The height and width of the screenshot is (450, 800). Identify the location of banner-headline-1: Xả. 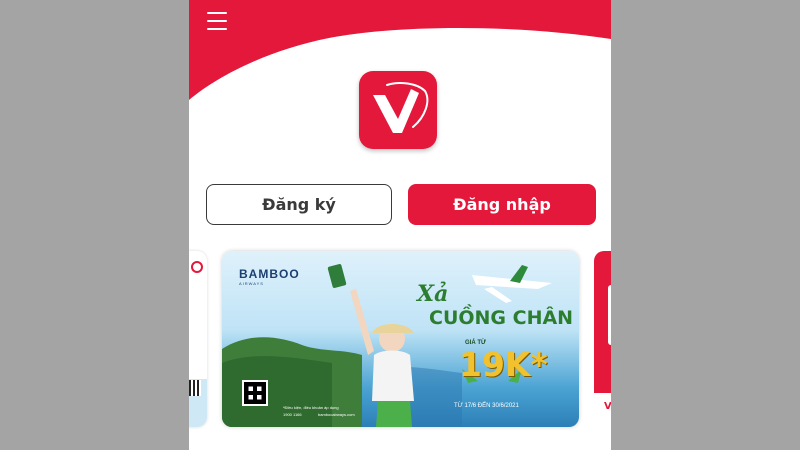
(433, 294).